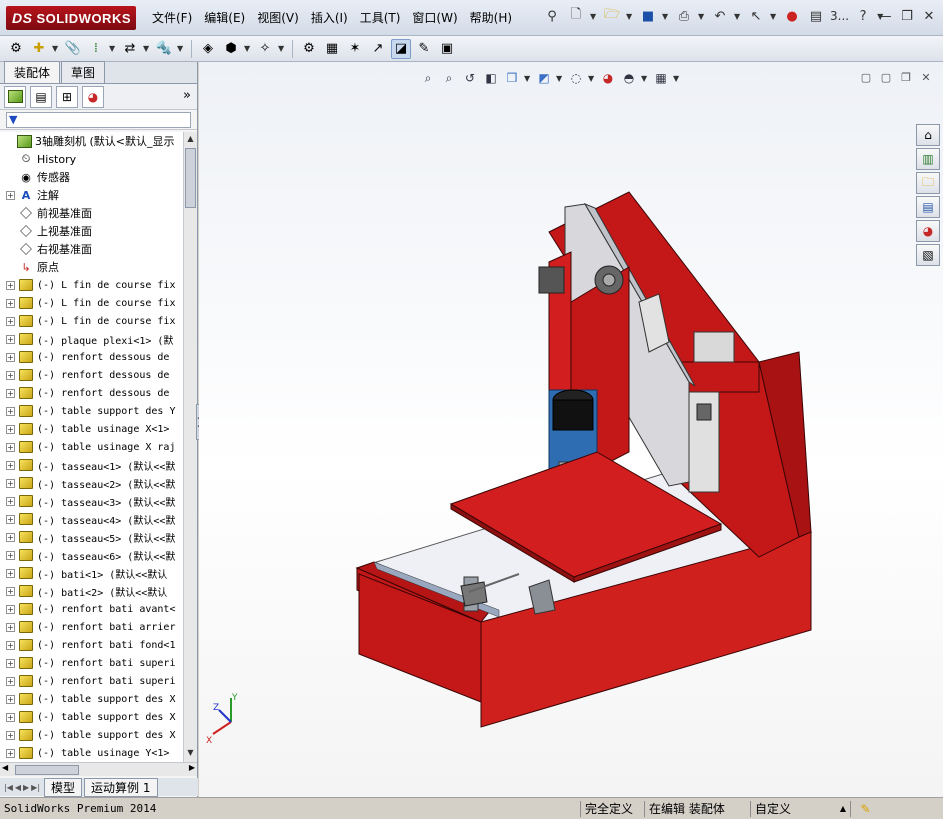 This screenshot has width=943, height=819. What do you see at coordinates (172, 17) in the screenshot?
I see `menu-file: 文件(F)` at bounding box center [172, 17].